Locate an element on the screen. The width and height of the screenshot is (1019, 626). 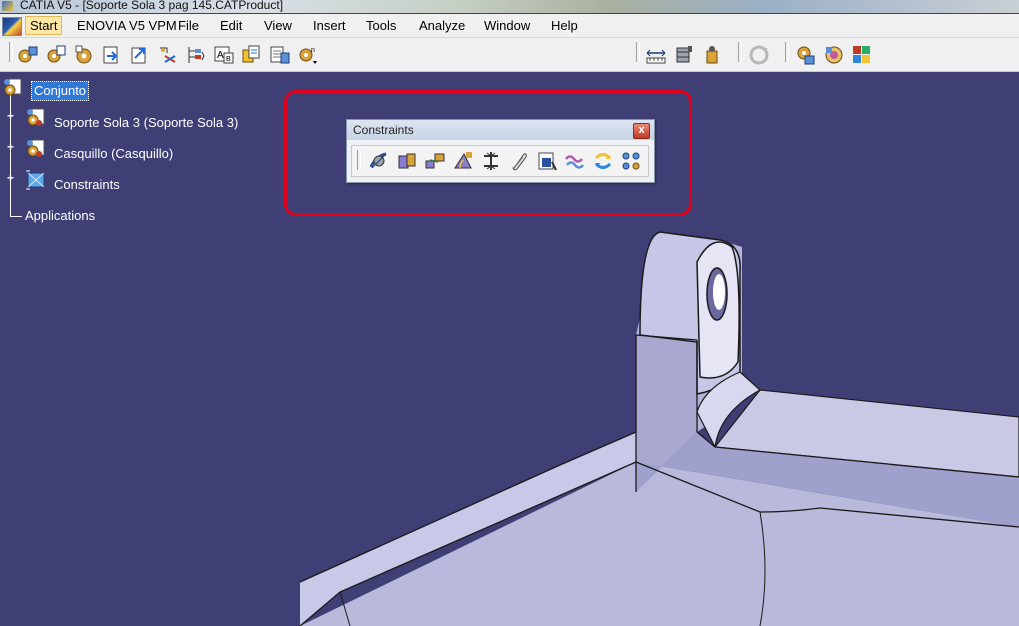
svg-text: B is located at coordinates (228, 59).